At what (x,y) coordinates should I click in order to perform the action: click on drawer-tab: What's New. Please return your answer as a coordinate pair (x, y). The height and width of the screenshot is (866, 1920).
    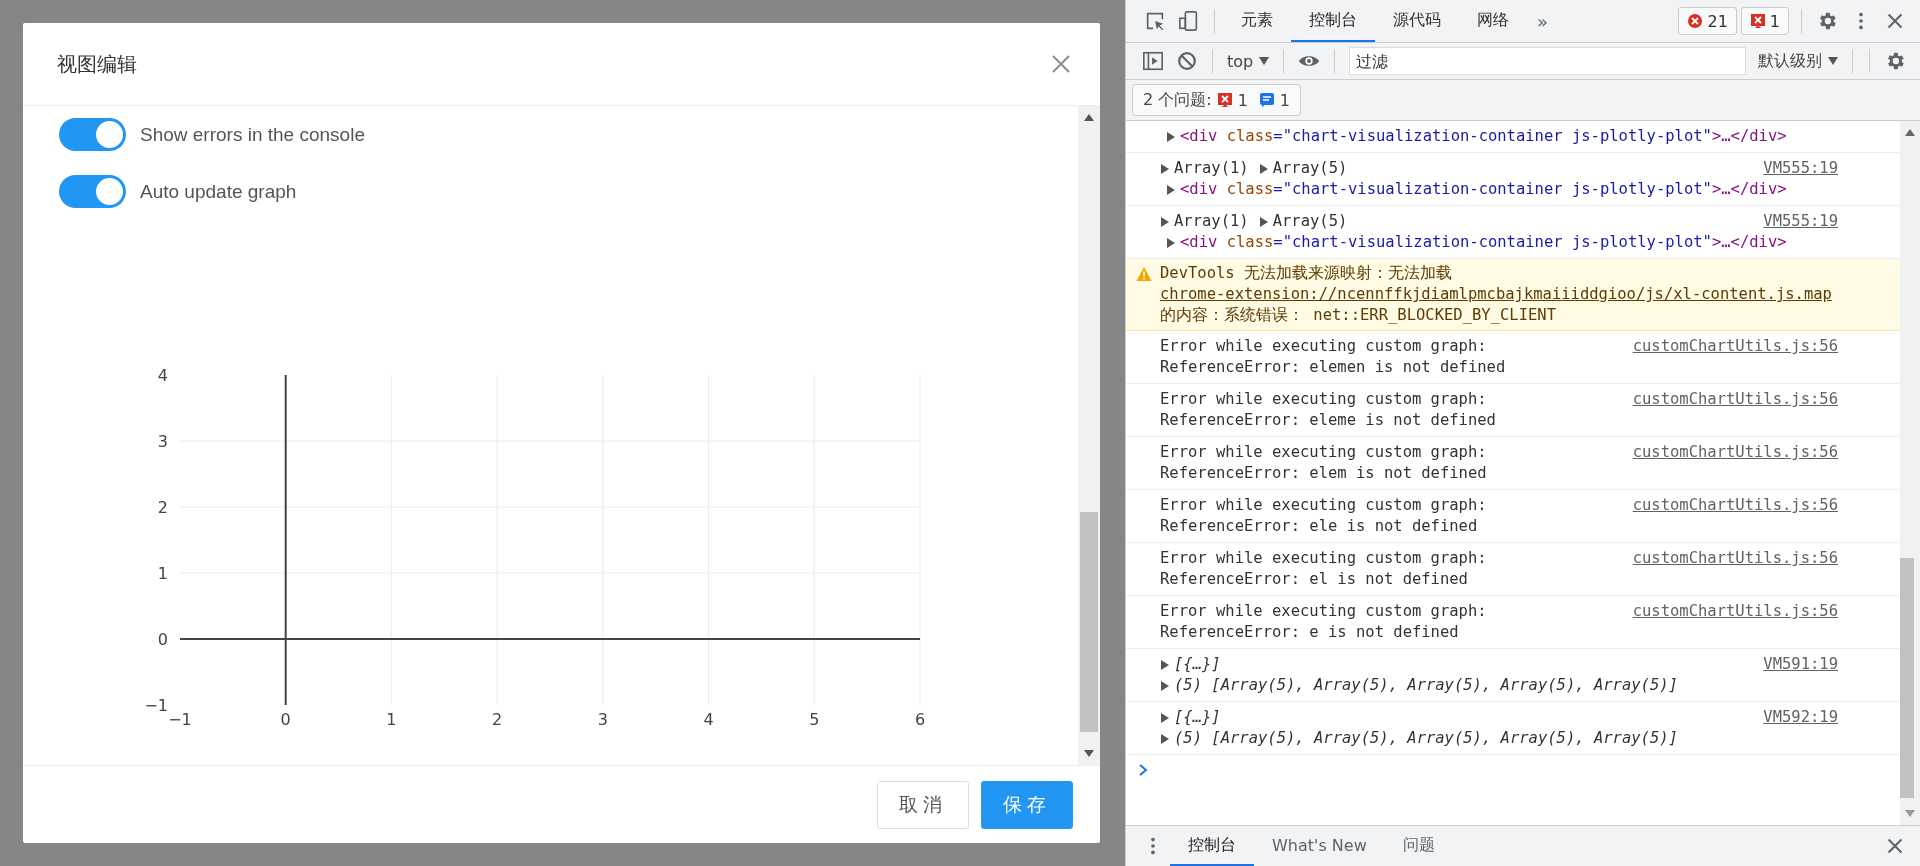
    Looking at the image, I should click on (1319, 846).